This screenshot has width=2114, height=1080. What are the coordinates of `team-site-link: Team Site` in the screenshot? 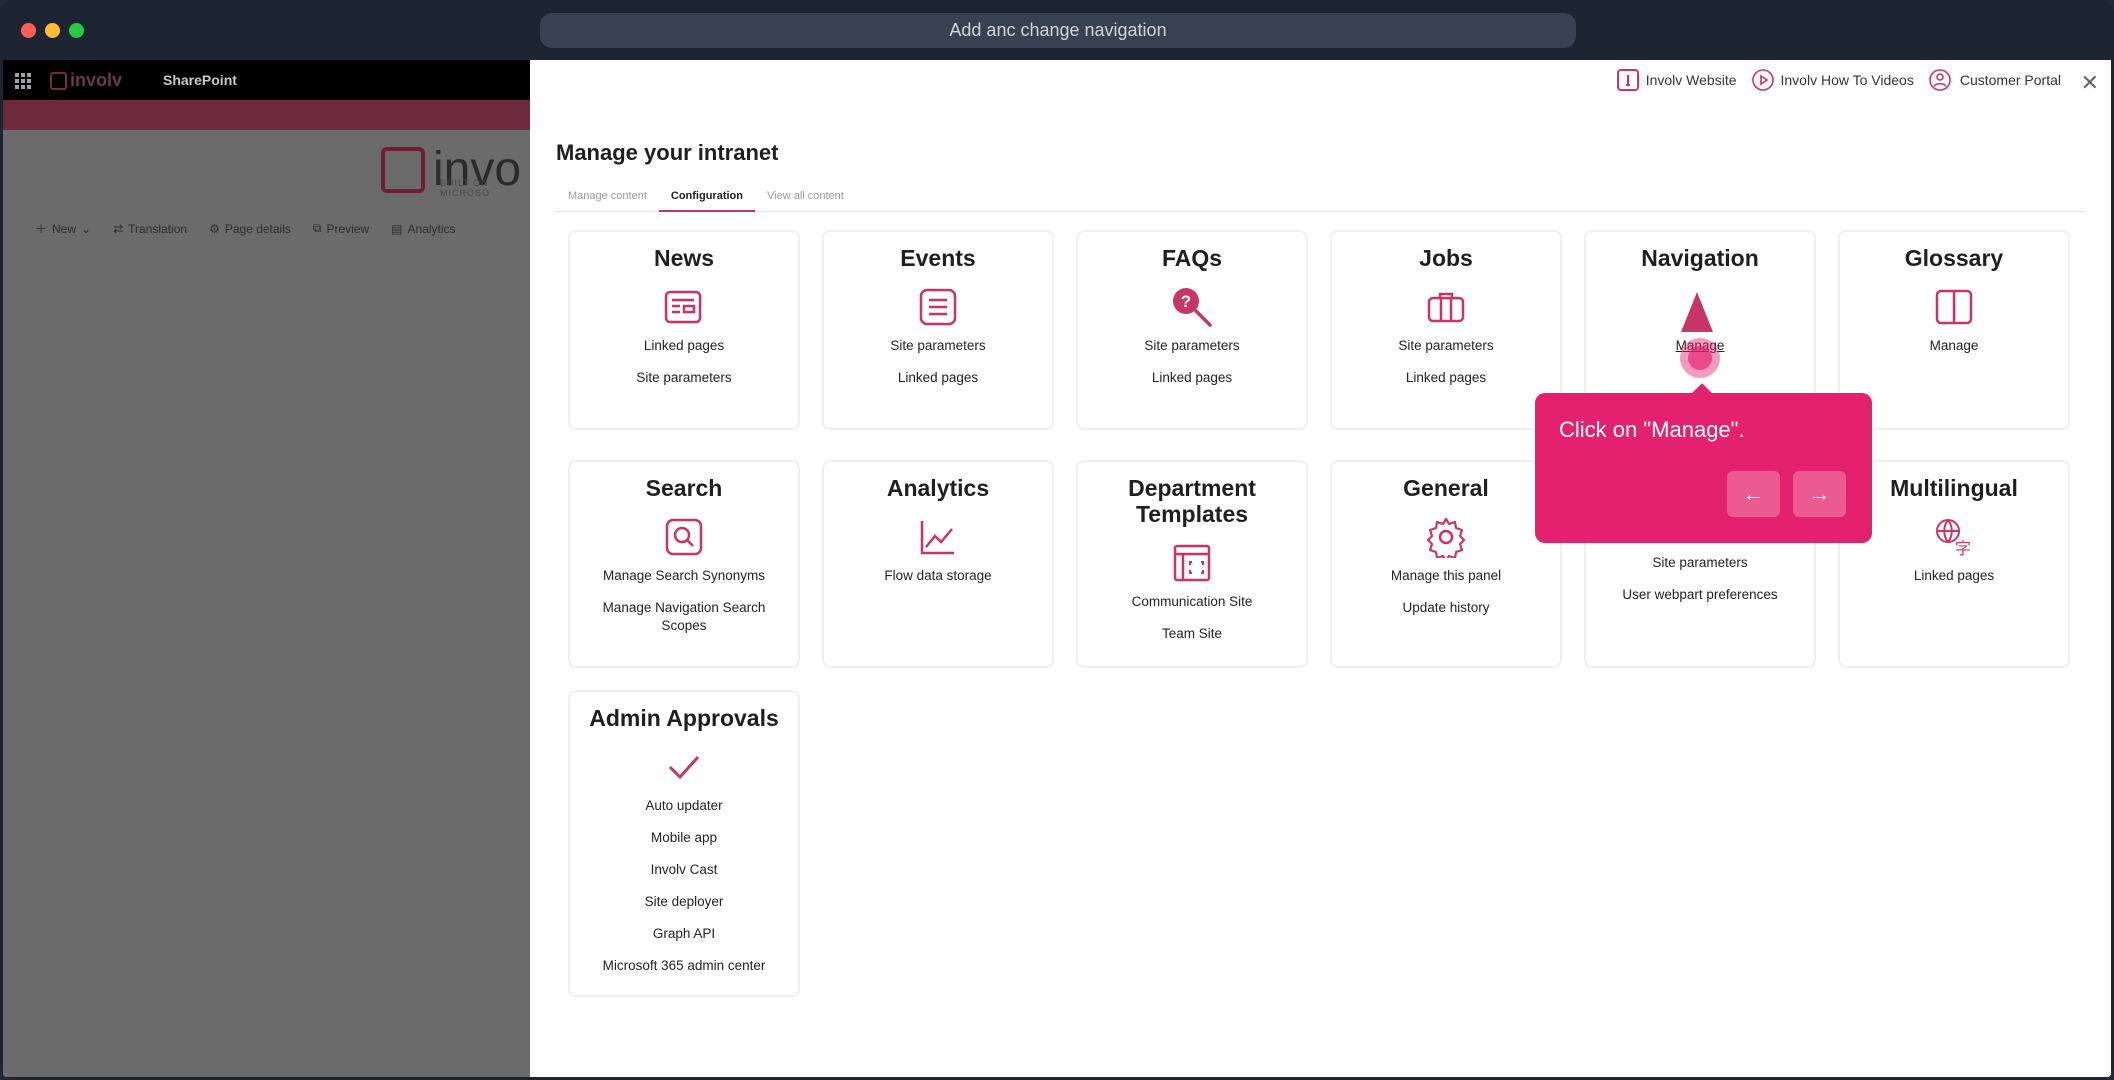 It's located at (1192, 634).